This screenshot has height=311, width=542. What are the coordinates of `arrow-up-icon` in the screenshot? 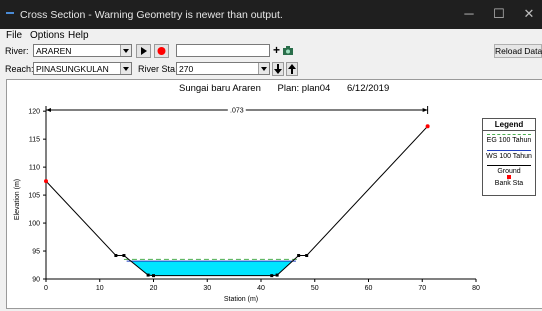 It's located at (292, 69).